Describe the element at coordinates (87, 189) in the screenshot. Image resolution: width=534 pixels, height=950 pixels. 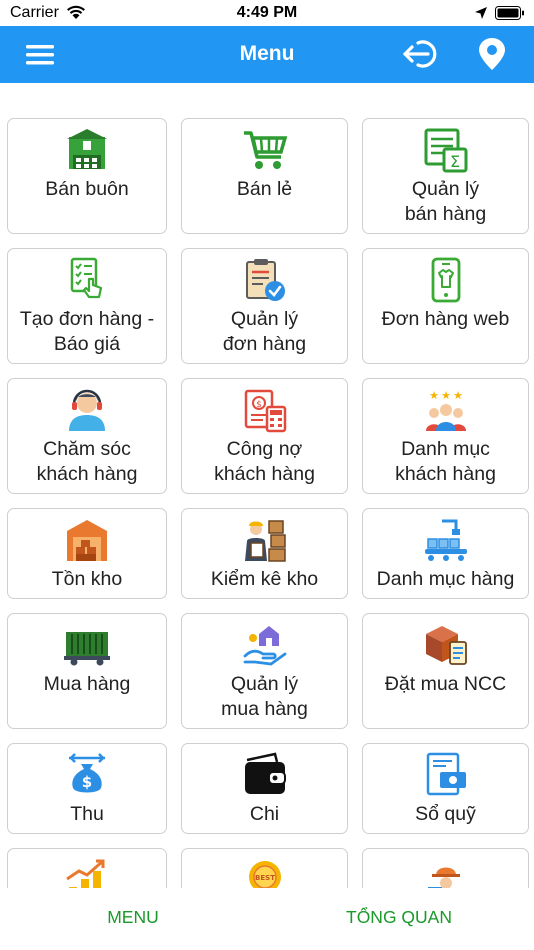
I see `tile-label: Bán buôn` at that location.